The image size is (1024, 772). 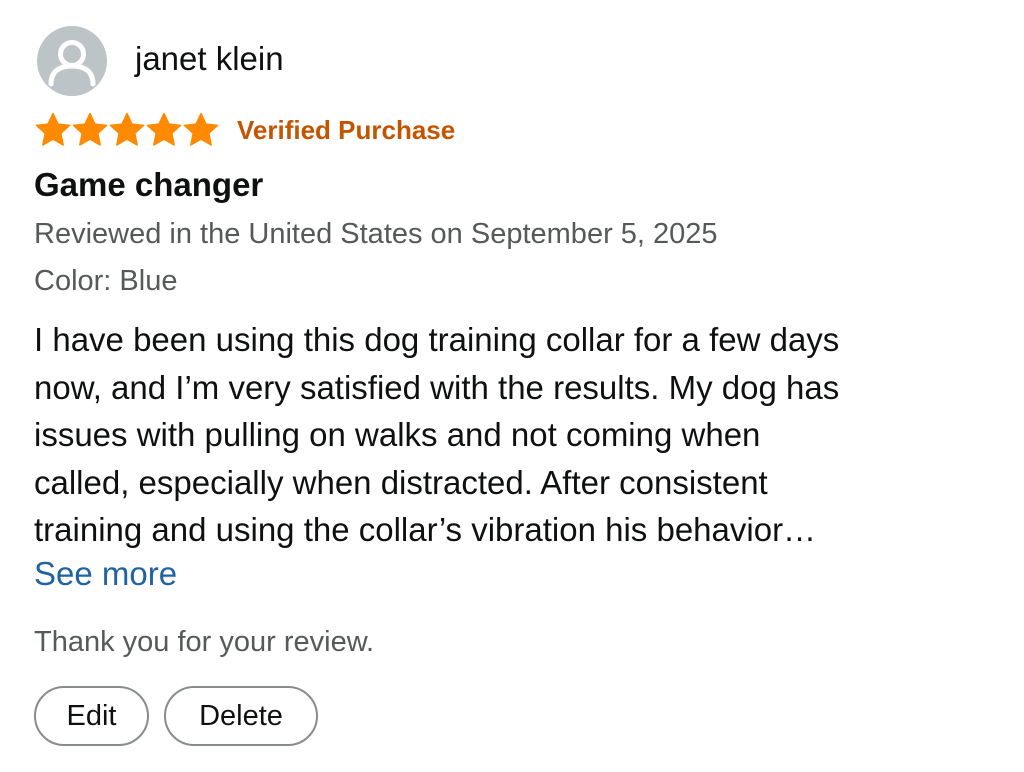 What do you see at coordinates (149, 184) in the screenshot?
I see `review-title: Game changer` at bounding box center [149, 184].